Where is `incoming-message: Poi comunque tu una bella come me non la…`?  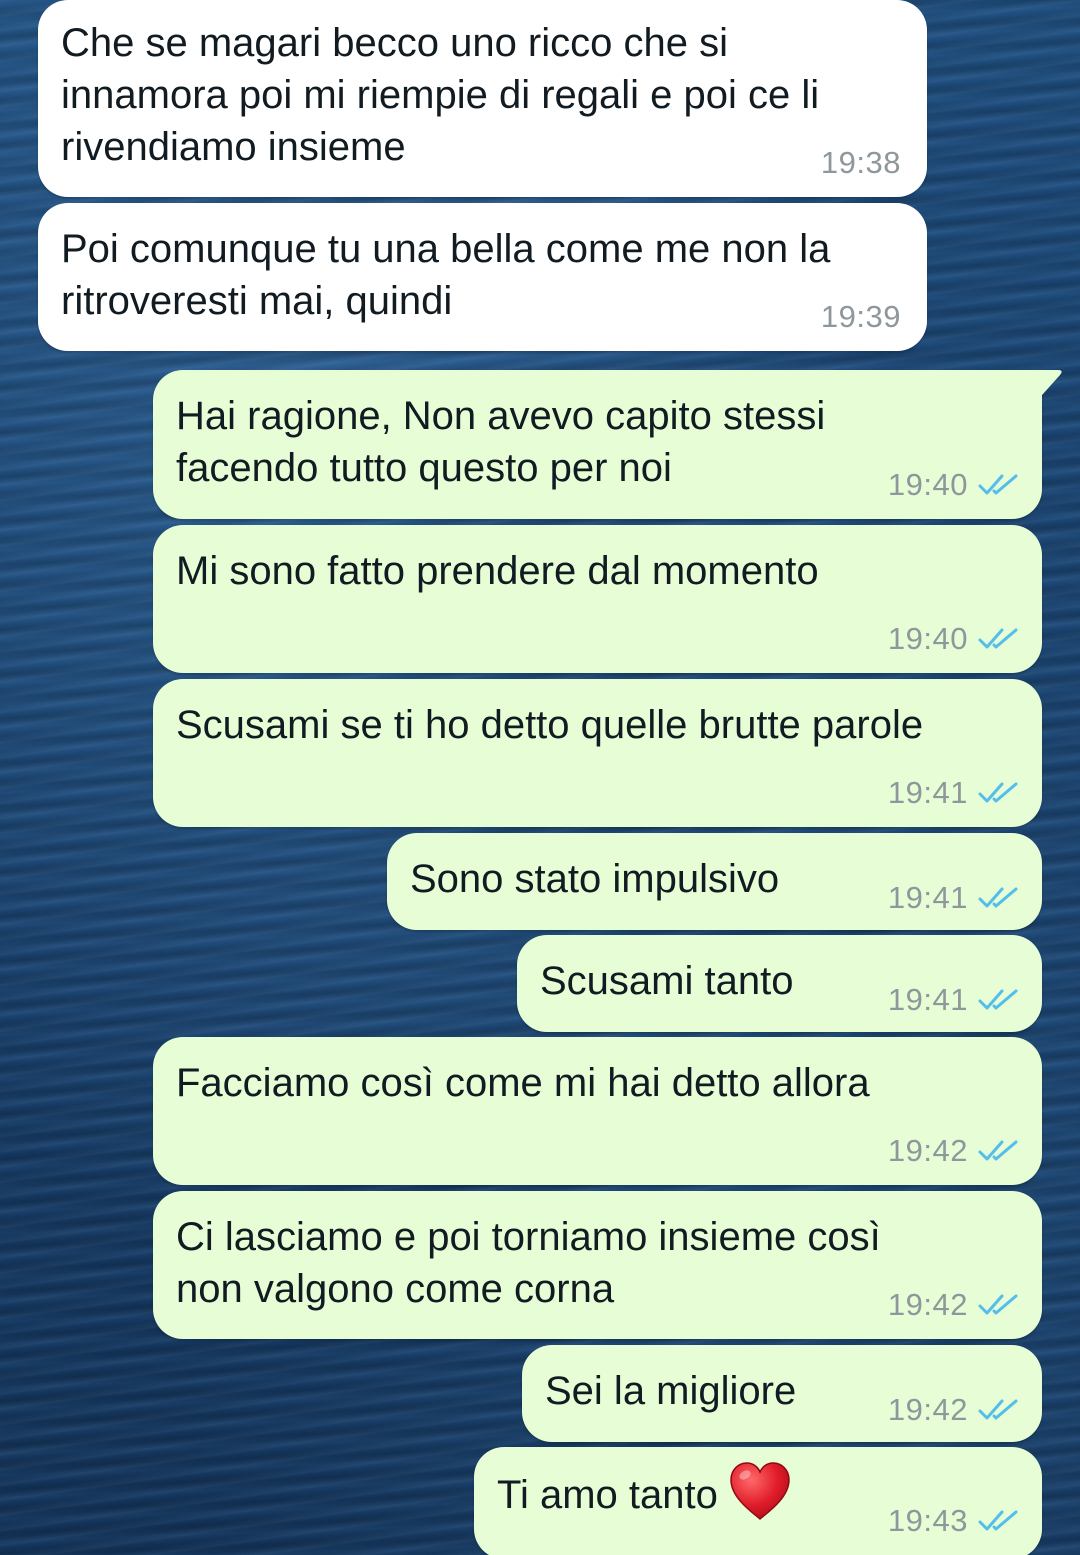 incoming-message: Poi comunque tu una bella come me non la… is located at coordinates (482, 277).